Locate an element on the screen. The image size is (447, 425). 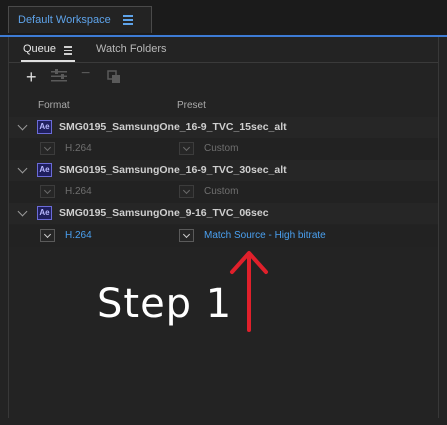
panel-menu-icon is located at coordinates (68, 51).